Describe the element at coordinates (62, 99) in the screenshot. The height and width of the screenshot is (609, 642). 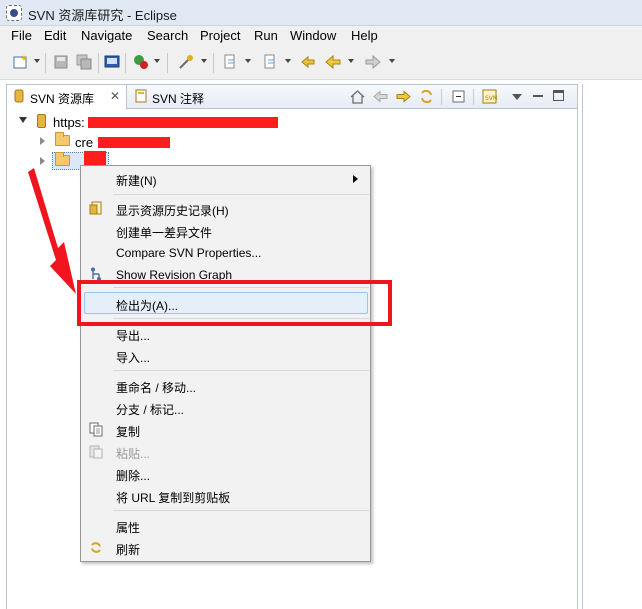
I see `tab-label: SVN 资源库` at that location.